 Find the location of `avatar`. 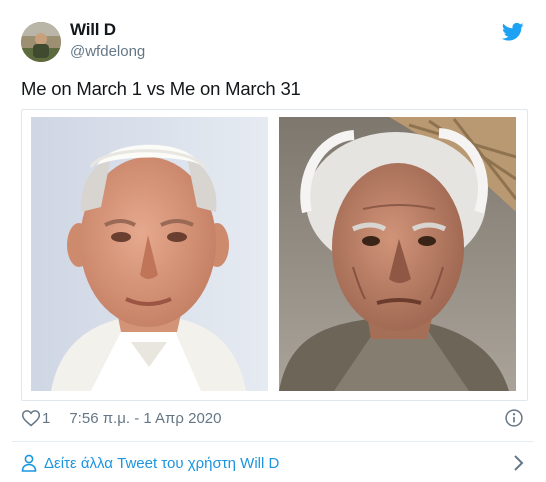

avatar is located at coordinates (41, 42).